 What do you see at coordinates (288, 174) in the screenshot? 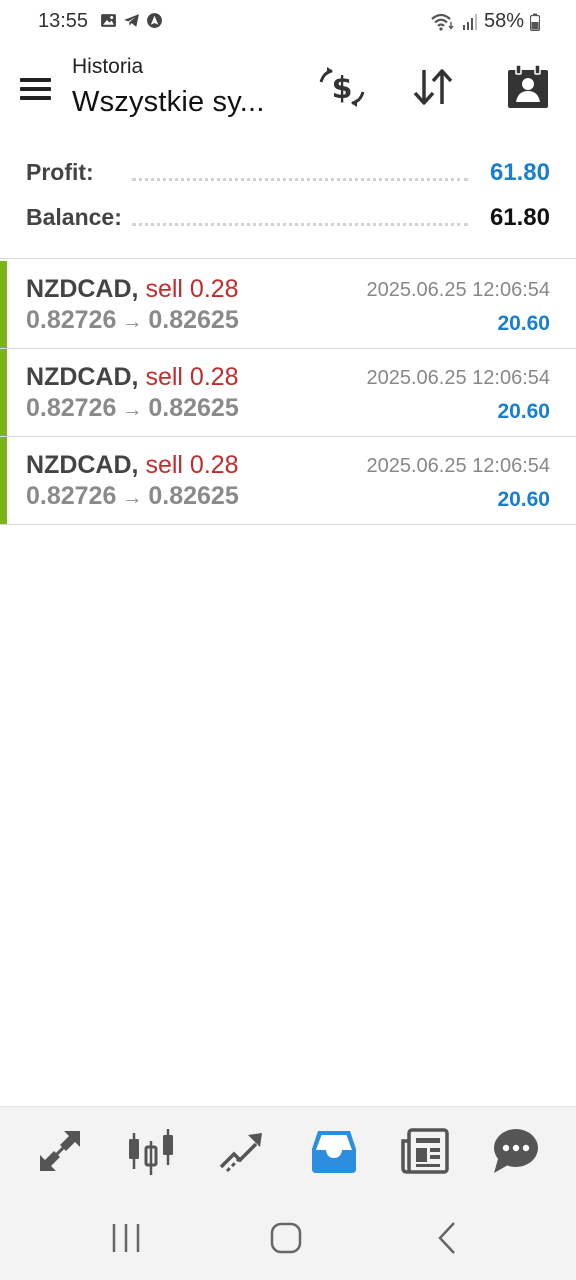
I see `profit-row: Profit: 61.80` at bounding box center [288, 174].